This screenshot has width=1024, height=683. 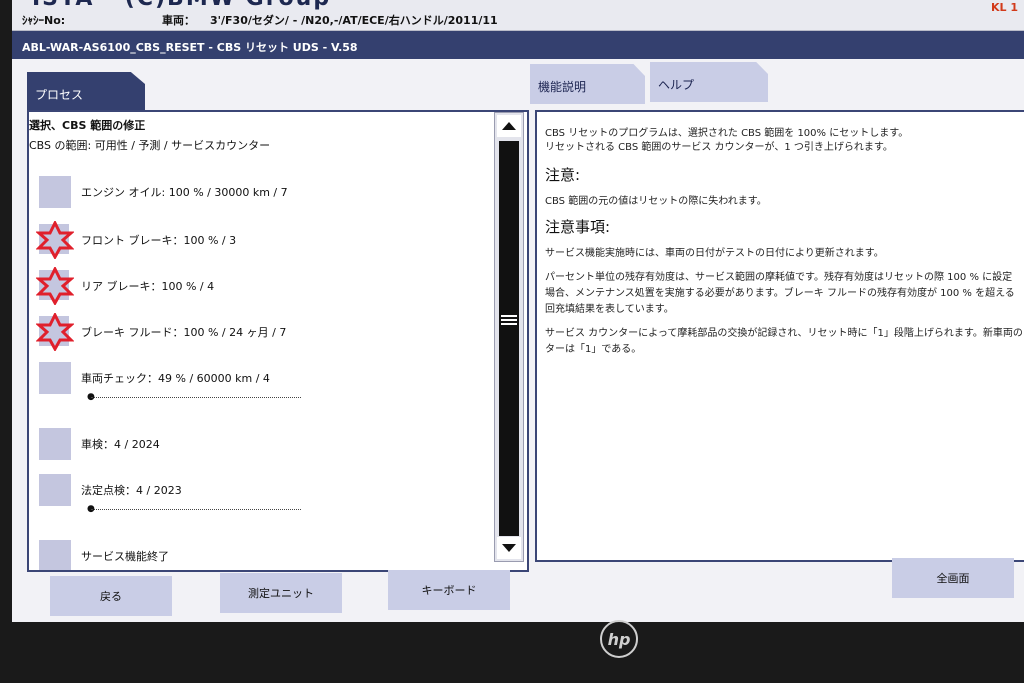 What do you see at coordinates (125, 556) in the screenshot?
I see `list-item-label: サービス機能終了` at bounding box center [125, 556].